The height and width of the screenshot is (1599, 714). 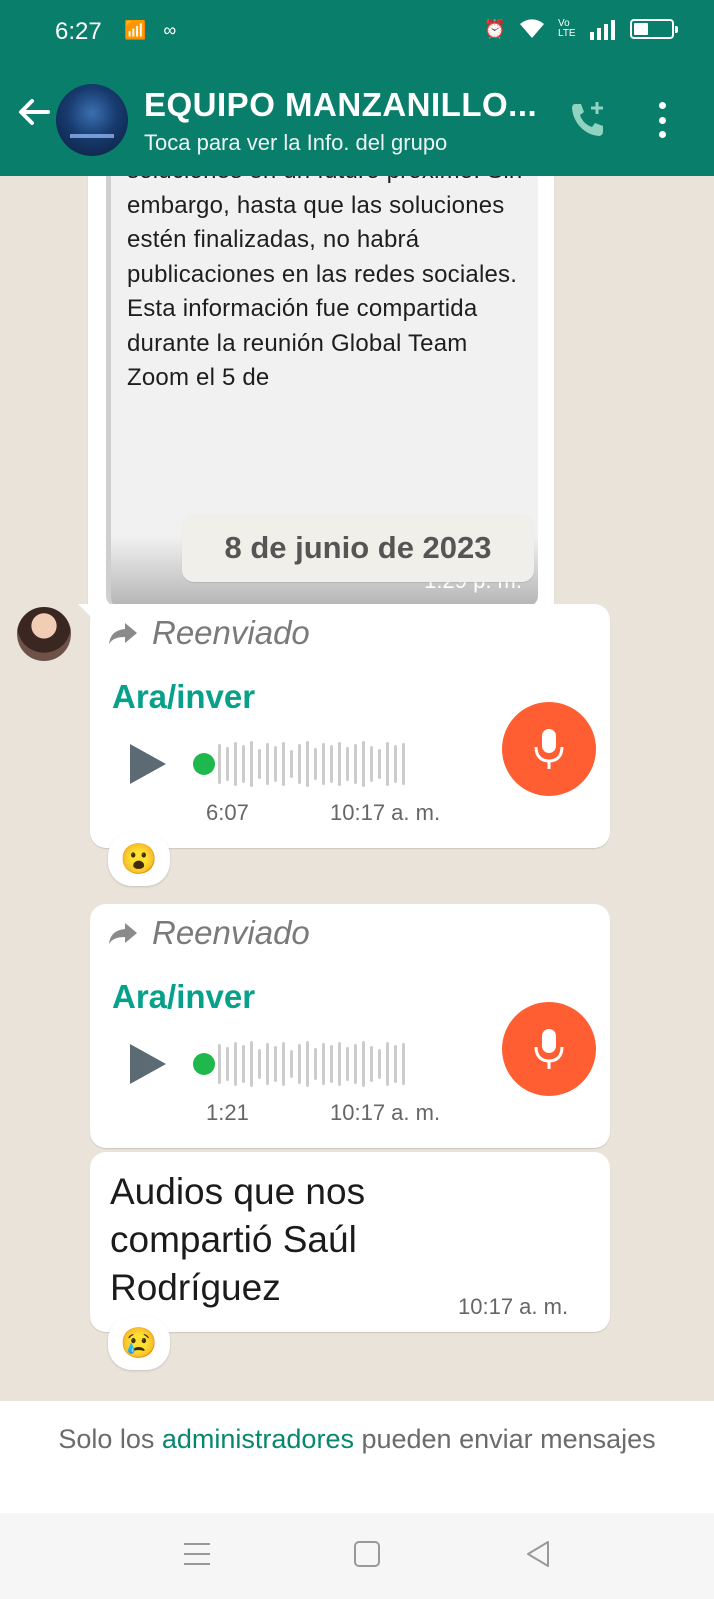 I want to click on audio-duration: 1:21, so click(x=227, y=1112).